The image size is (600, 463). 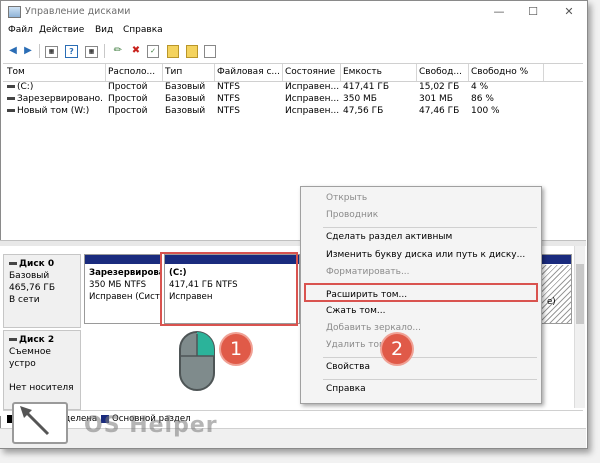 I want to click on partition-reserved: Зарезервирова 350 МБ NTFS Исправен (Сист, so click(x=123, y=289).